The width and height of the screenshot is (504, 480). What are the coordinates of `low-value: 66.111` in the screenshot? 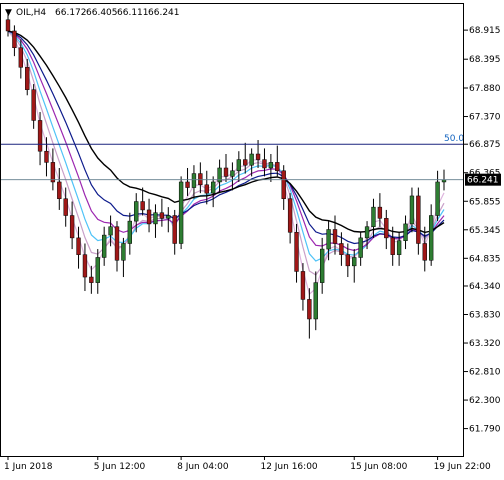 It's located at (133, 13).